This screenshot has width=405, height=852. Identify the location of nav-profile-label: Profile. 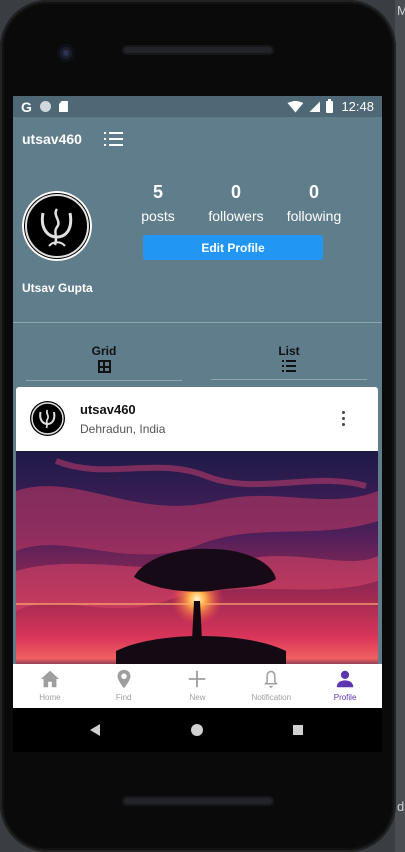
(345, 697).